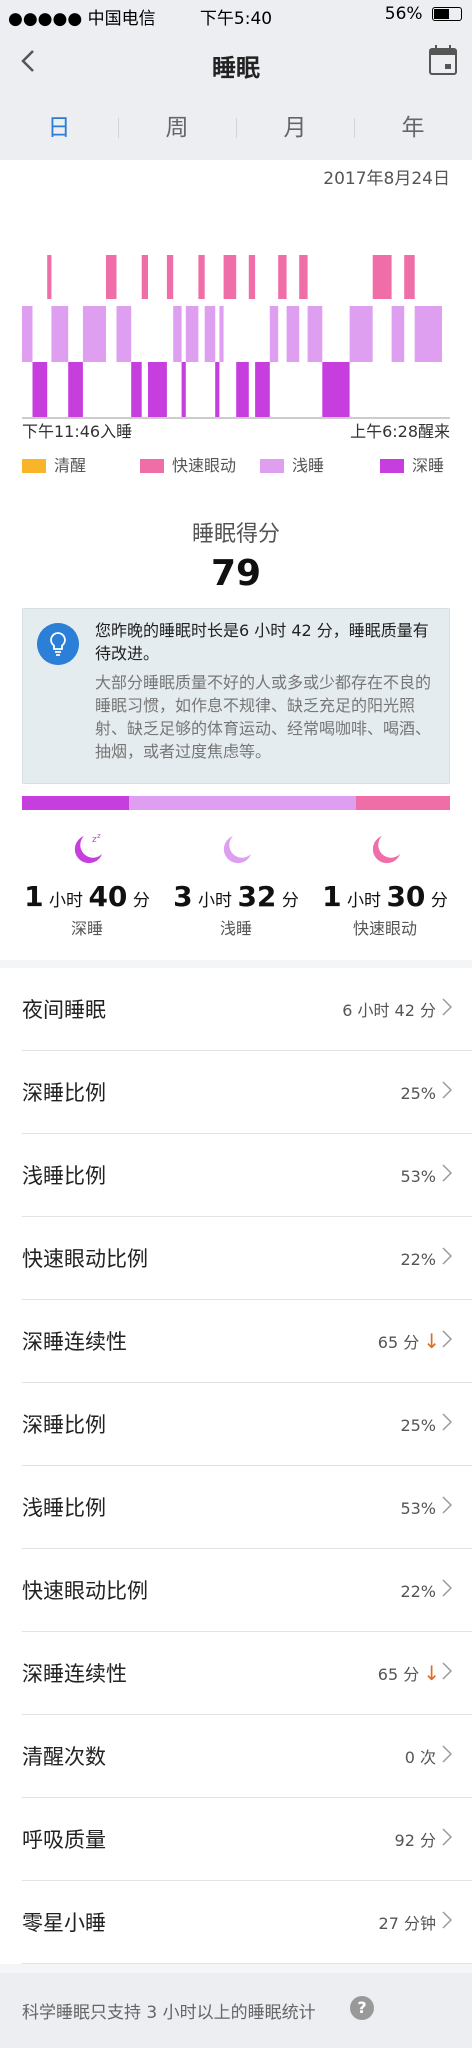 This screenshot has width=472, height=2048. What do you see at coordinates (77, 431) in the screenshot?
I see `bedtime-label: 下午11:46入睡` at bounding box center [77, 431].